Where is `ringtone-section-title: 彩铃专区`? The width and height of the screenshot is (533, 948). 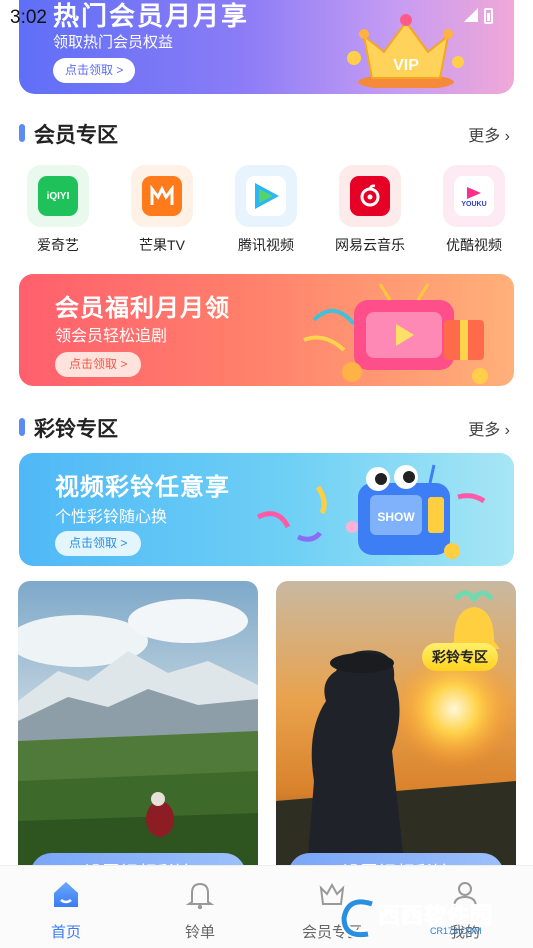 ringtone-section-title: 彩铃专区 is located at coordinates (76, 429).